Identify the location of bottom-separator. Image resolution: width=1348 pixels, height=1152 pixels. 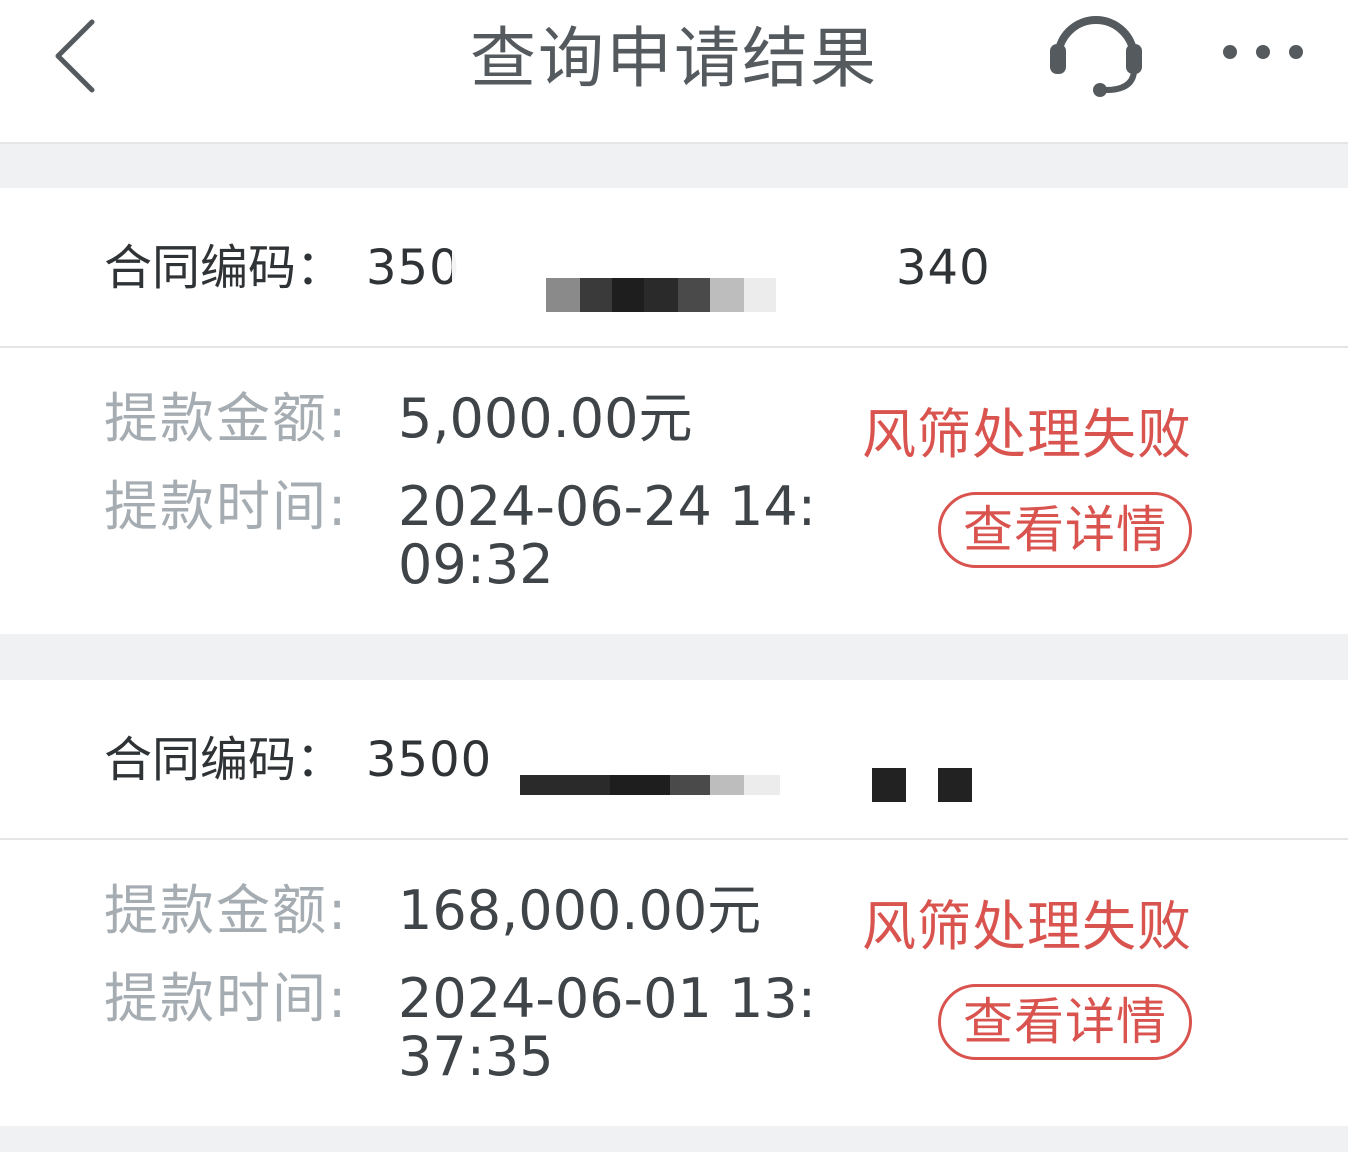
(674, 1139).